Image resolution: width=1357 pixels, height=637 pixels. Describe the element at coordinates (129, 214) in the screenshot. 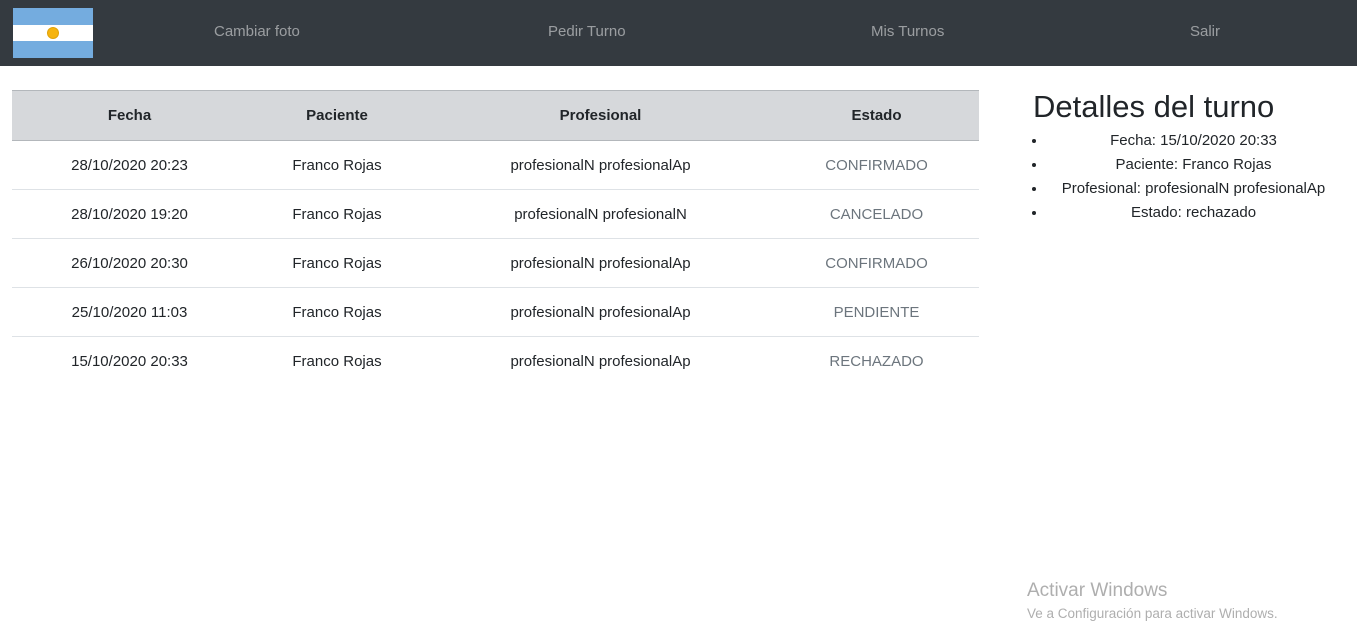

I see `cell-fecha: 28/10/2020 19:20` at that location.